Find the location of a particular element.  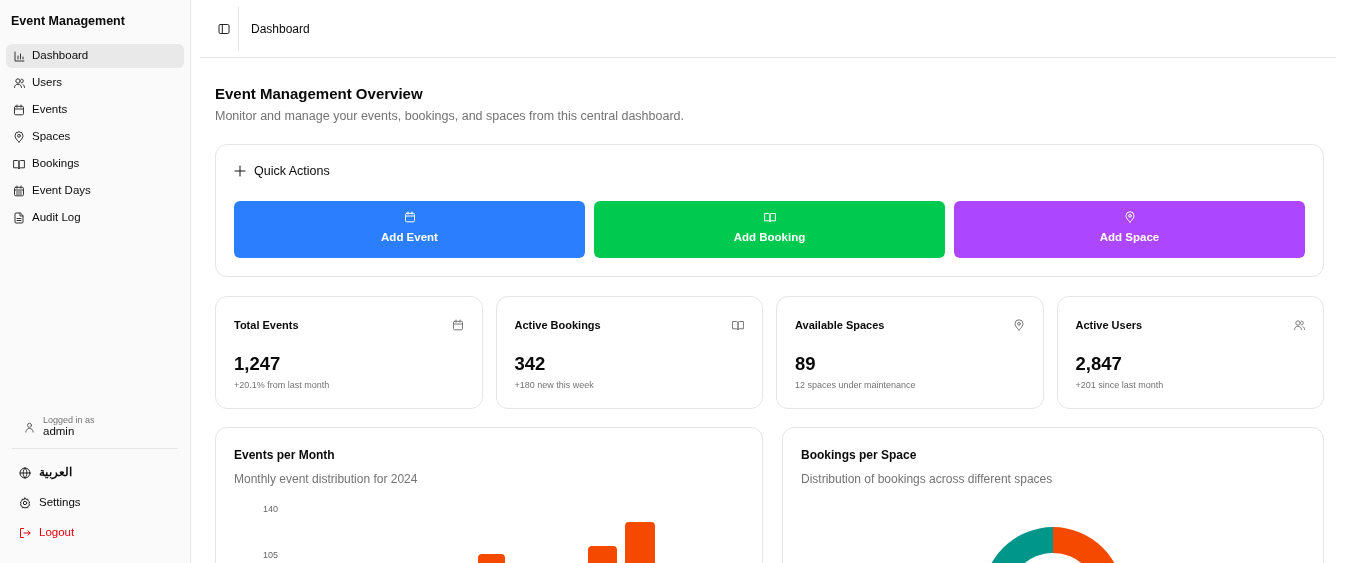

quick-action-button: Add Space is located at coordinates (1129, 229).